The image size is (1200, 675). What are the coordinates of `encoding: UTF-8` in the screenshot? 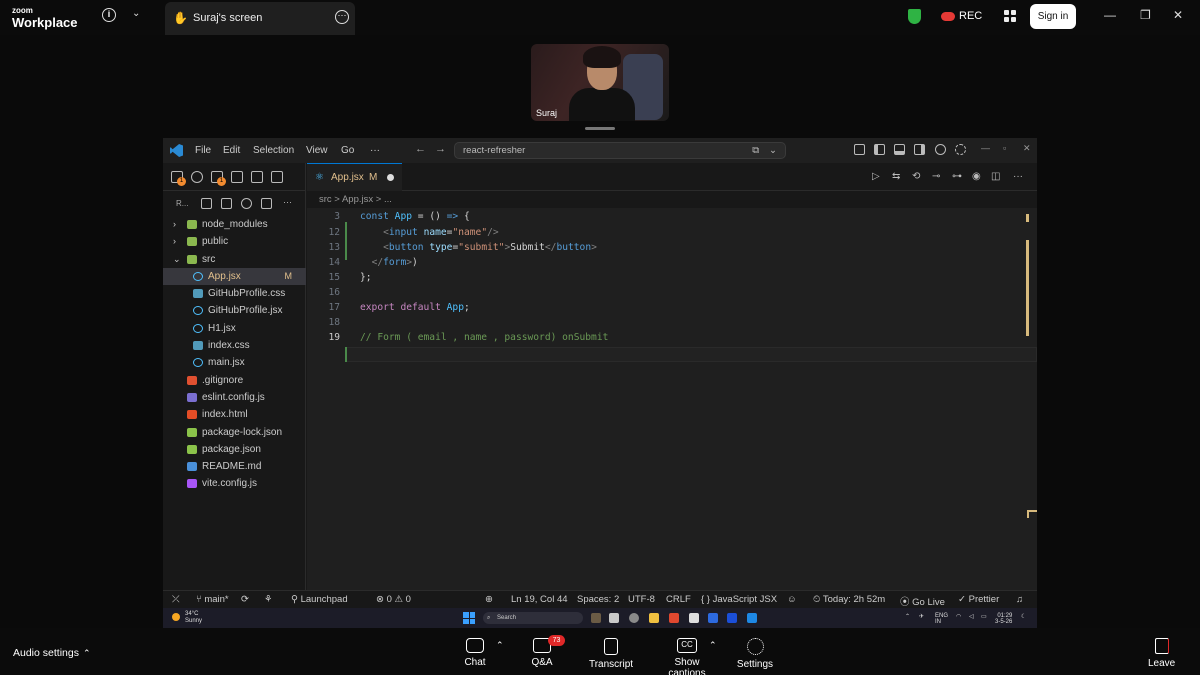 It's located at (641, 599).